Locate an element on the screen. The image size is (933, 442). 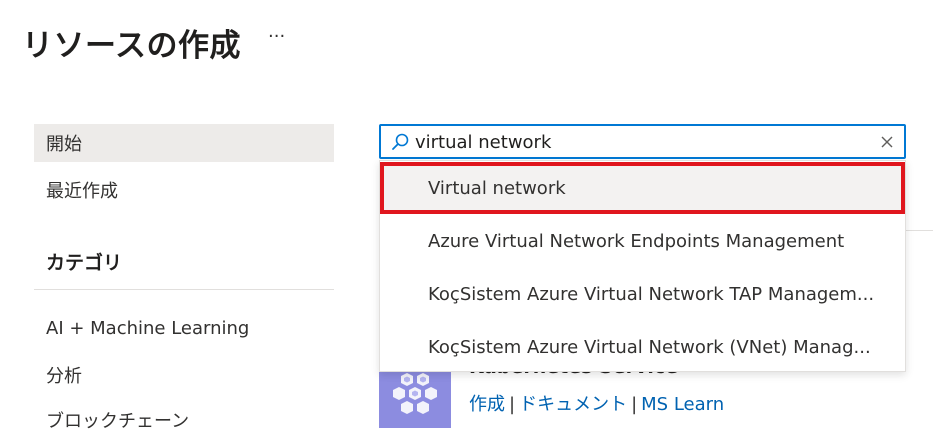
sidebar-item-get-started: 開始 is located at coordinates (184, 143).